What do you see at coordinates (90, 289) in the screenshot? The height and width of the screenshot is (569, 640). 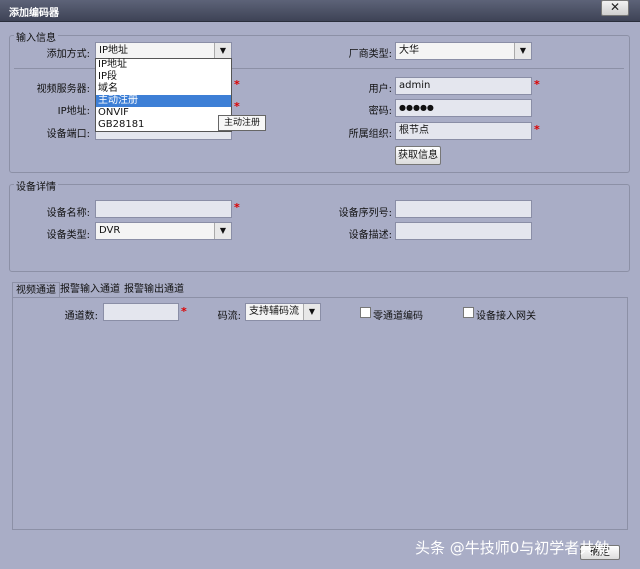 I see `tab-alarm-input: 报警输入通道` at bounding box center [90, 289].